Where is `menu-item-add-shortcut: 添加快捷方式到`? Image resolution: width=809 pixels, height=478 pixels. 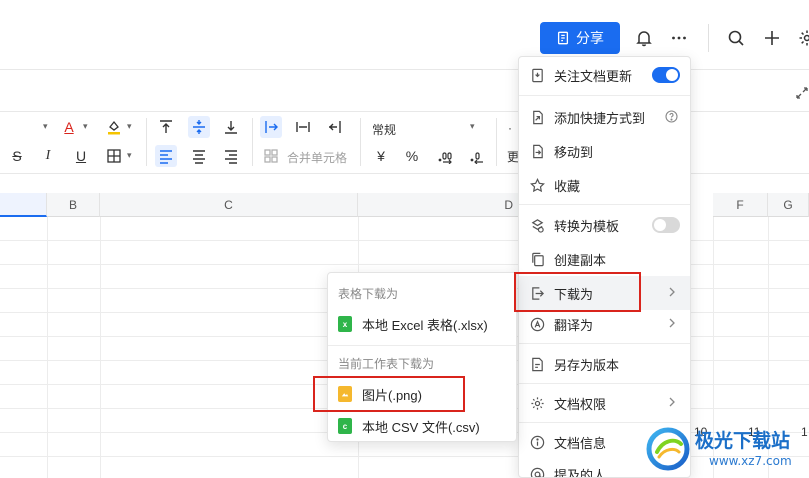
menu-item-add-shortcut: 添加快捷方式到 is located at coordinates (604, 117).